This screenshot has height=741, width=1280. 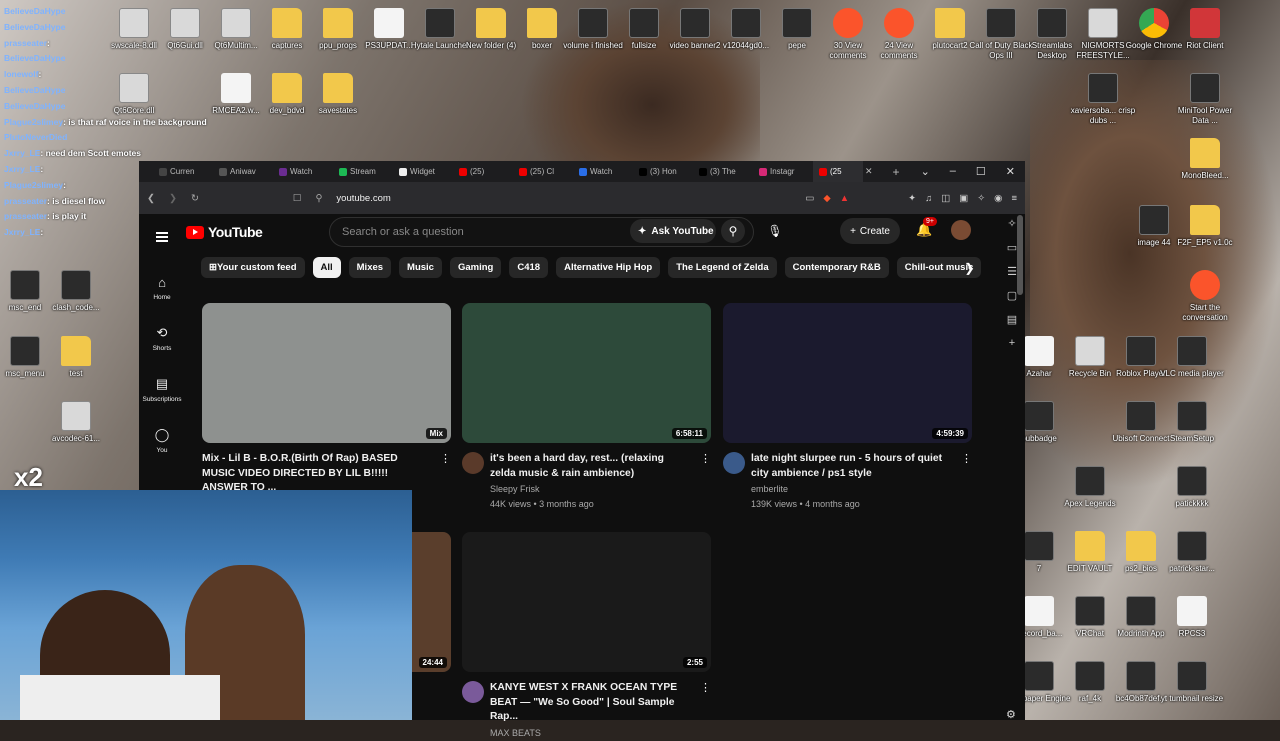 What do you see at coordinates (363, 171) in the screenshot?
I see `browser-tab: Stream` at bounding box center [363, 171].